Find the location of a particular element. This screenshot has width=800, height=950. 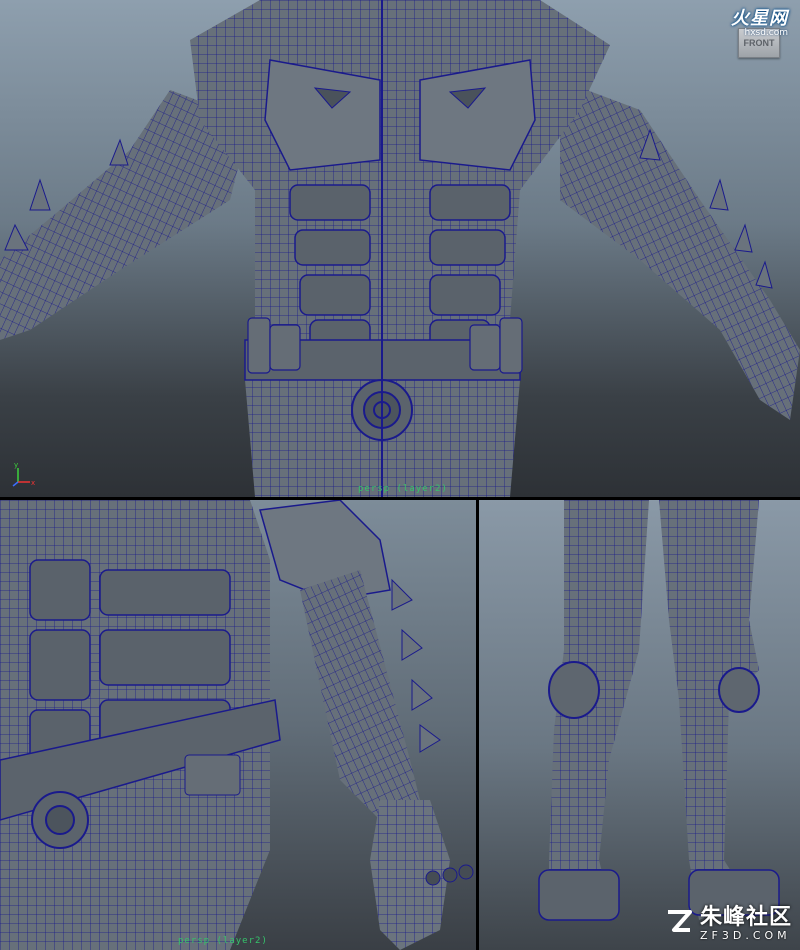

axis-gizmo-icon: y x is located at coordinates (23, 474).